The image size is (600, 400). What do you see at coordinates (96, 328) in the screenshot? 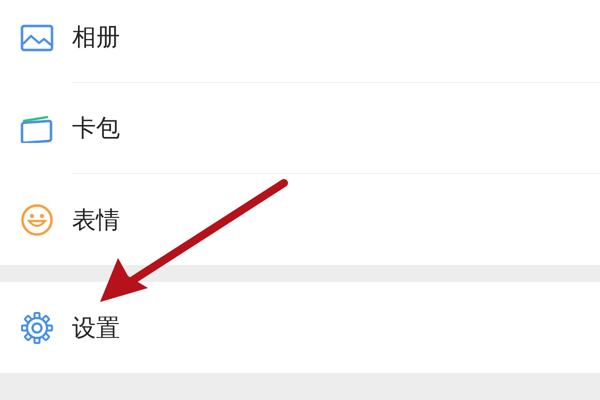
I see `menu-label: 设置` at bounding box center [96, 328].